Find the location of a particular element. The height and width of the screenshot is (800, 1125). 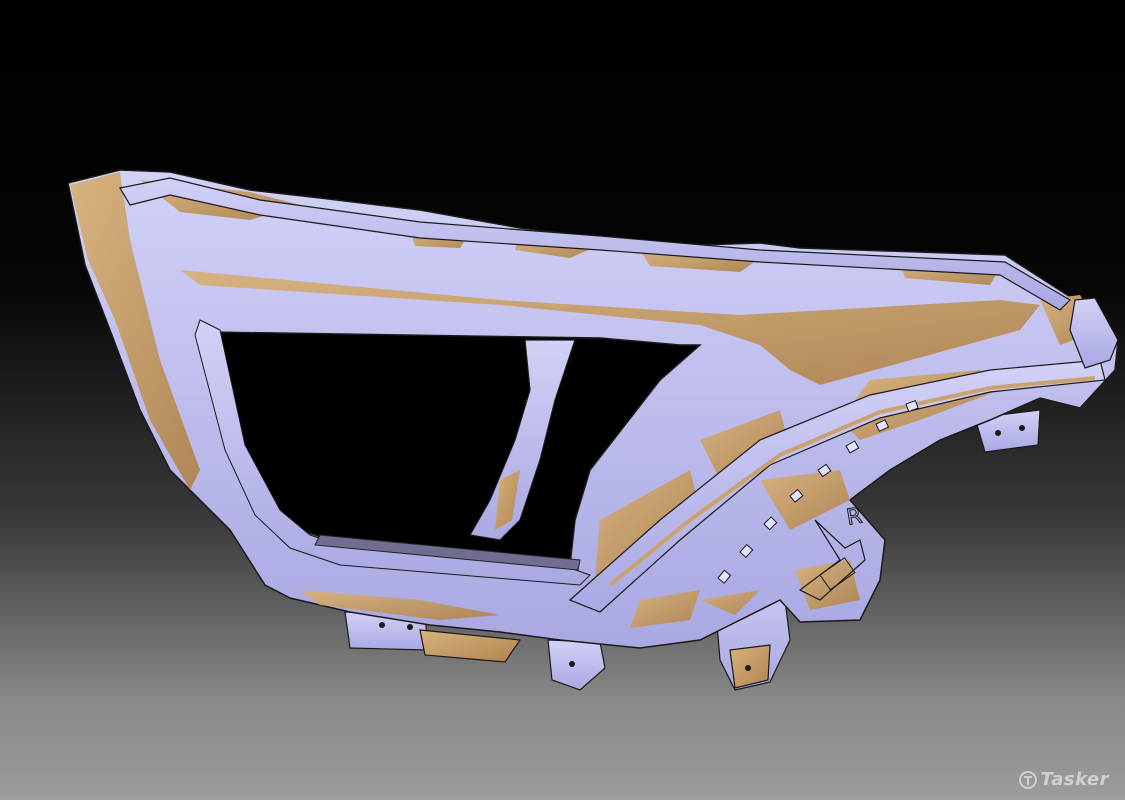

tasker-logo-icon is located at coordinates (1027, 779).